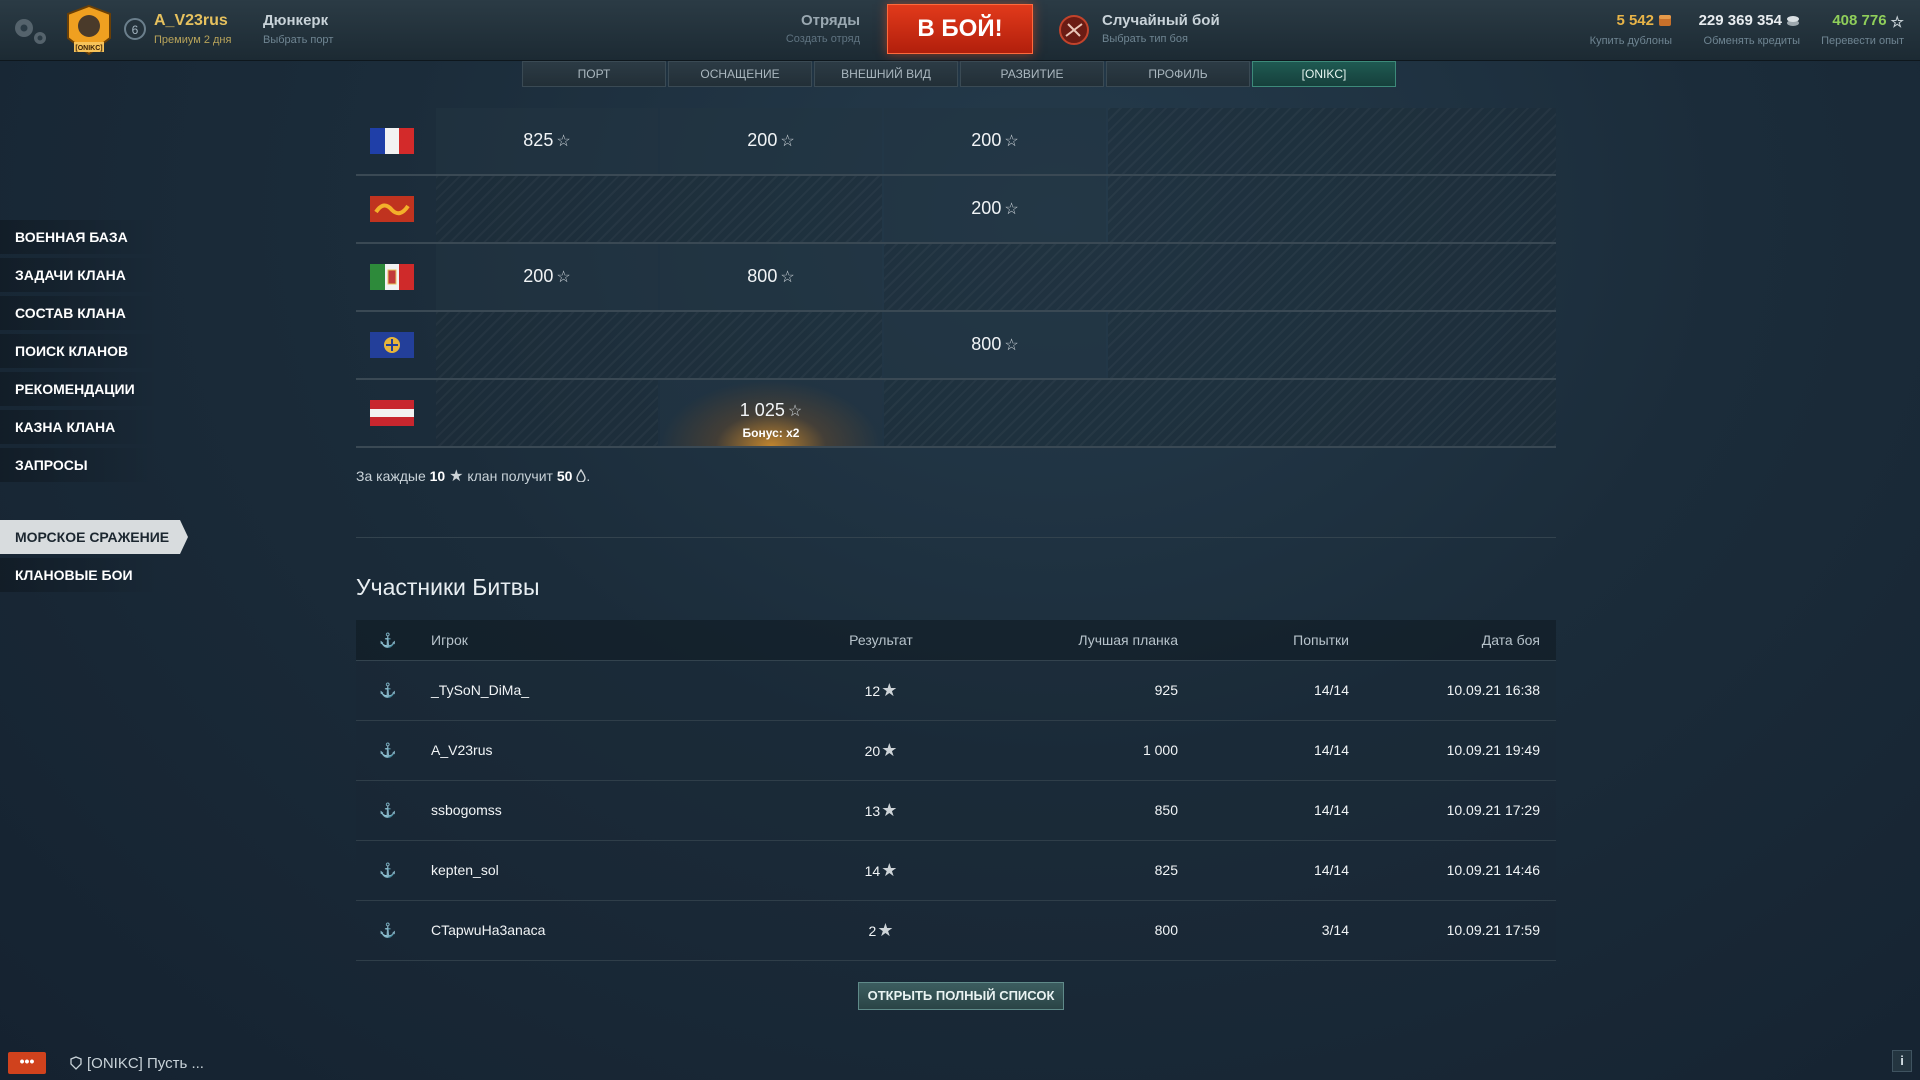 The height and width of the screenshot is (1080, 1920). What do you see at coordinates (762, 140) in the screenshot?
I see `stars-value: 200` at bounding box center [762, 140].